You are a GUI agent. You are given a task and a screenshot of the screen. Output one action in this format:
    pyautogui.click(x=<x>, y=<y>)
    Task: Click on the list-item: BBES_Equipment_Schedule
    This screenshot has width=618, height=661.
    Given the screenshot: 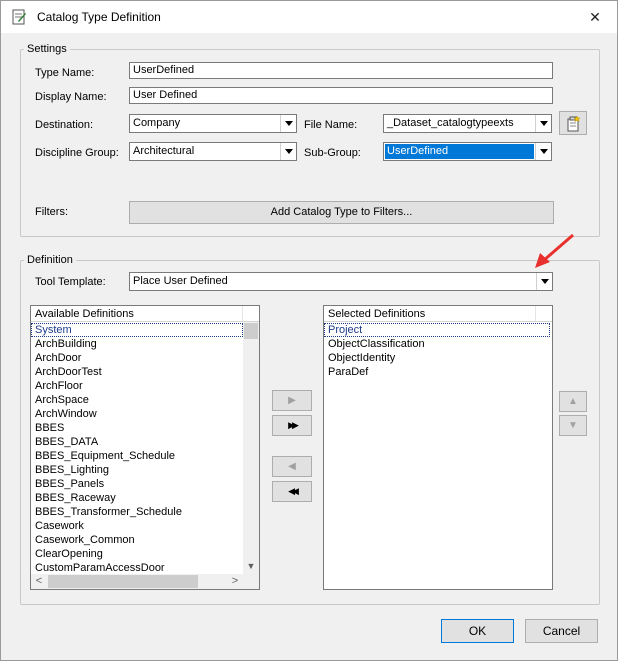 What is the action you would take?
    pyautogui.click(x=137, y=456)
    